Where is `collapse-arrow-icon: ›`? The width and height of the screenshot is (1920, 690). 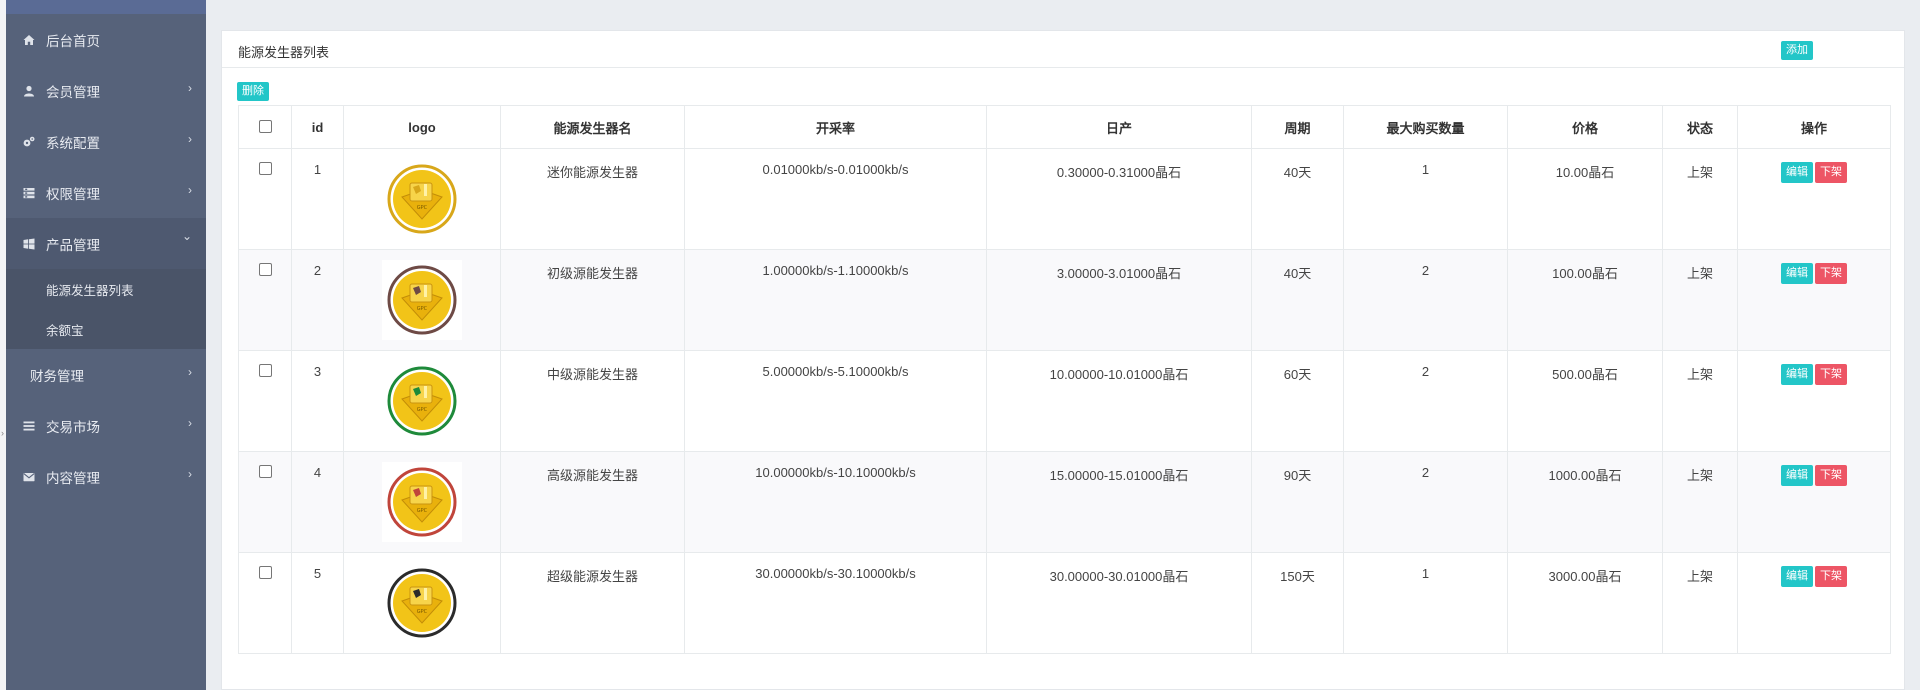 collapse-arrow-icon: › is located at coordinates (2, 433).